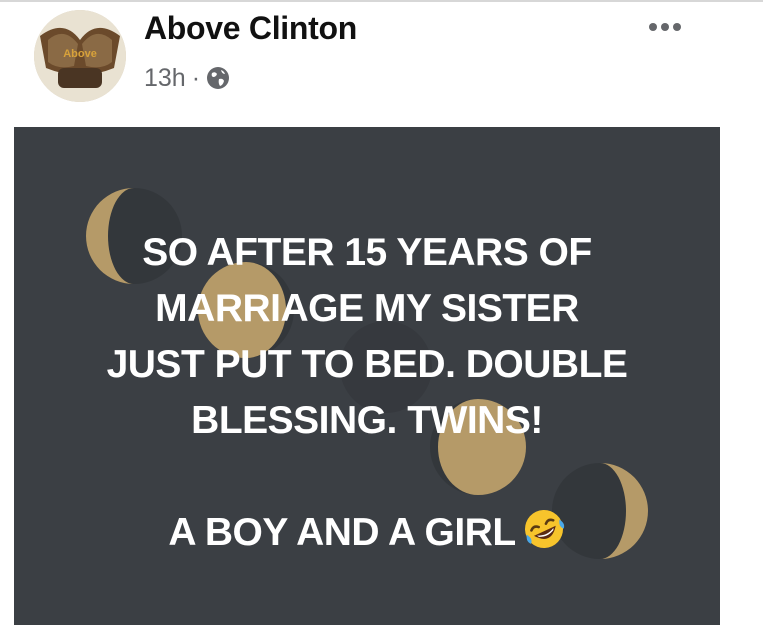 The height and width of the screenshot is (625, 763). Describe the element at coordinates (250, 28) in the screenshot. I see `author-name: Above Clinton` at that location.